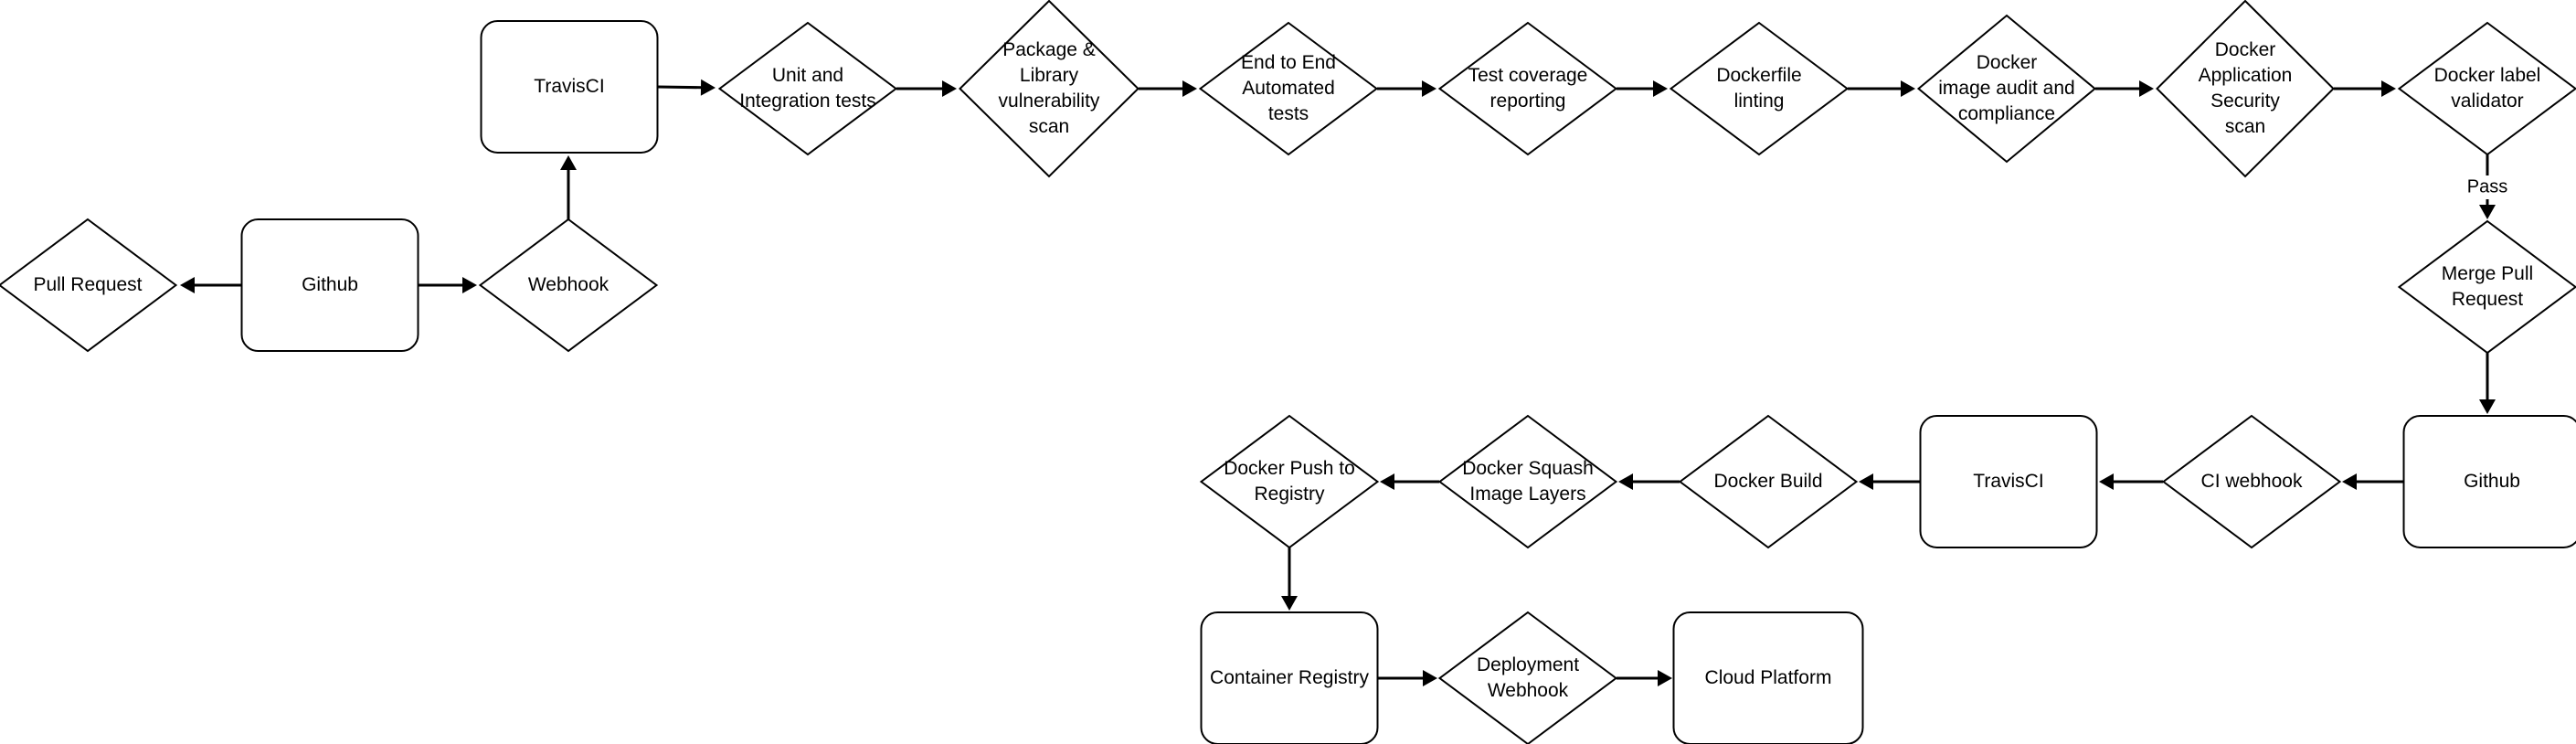 The height and width of the screenshot is (744, 2576). I want to click on edge-container-registry-to-deployment-webhook, so click(1407, 678).